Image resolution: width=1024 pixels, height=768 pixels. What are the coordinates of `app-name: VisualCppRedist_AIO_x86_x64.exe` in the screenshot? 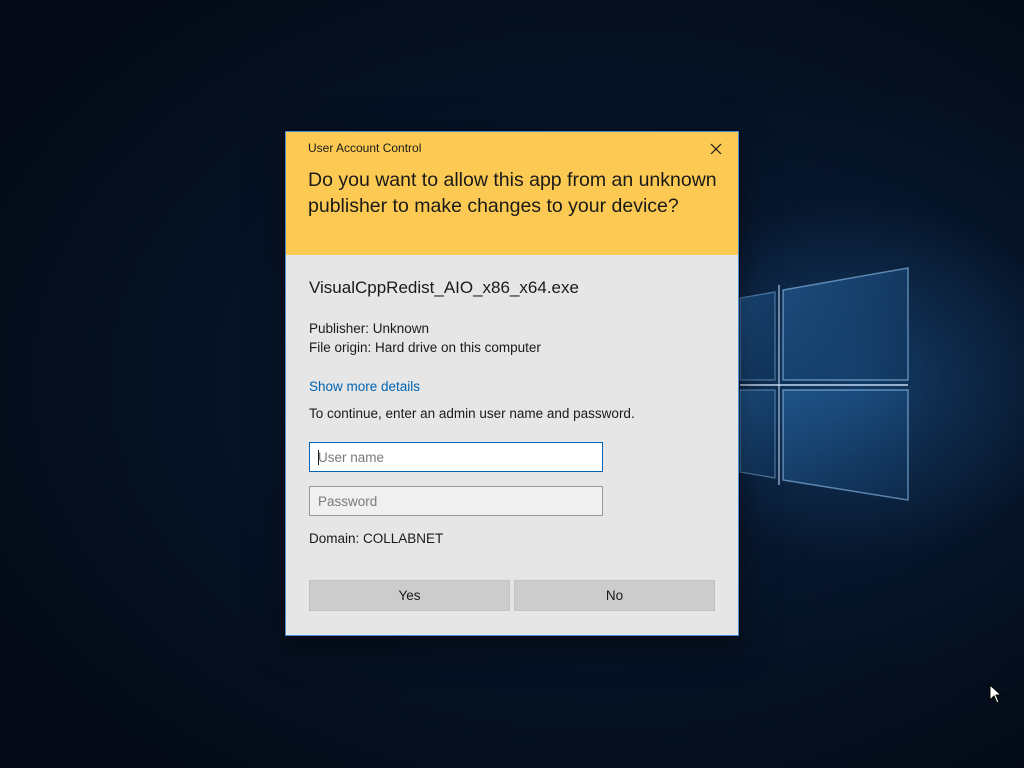 It's located at (444, 287).